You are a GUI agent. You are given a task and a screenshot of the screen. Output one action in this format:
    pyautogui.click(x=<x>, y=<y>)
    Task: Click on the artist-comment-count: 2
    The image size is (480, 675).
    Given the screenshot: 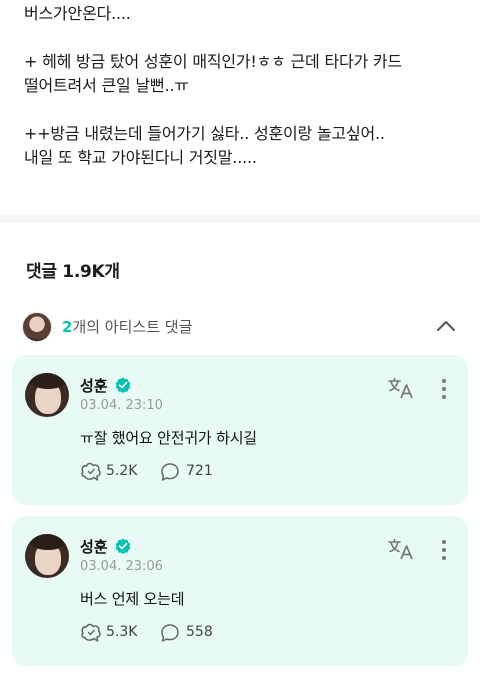 What is the action you would take?
    pyautogui.click(x=67, y=327)
    